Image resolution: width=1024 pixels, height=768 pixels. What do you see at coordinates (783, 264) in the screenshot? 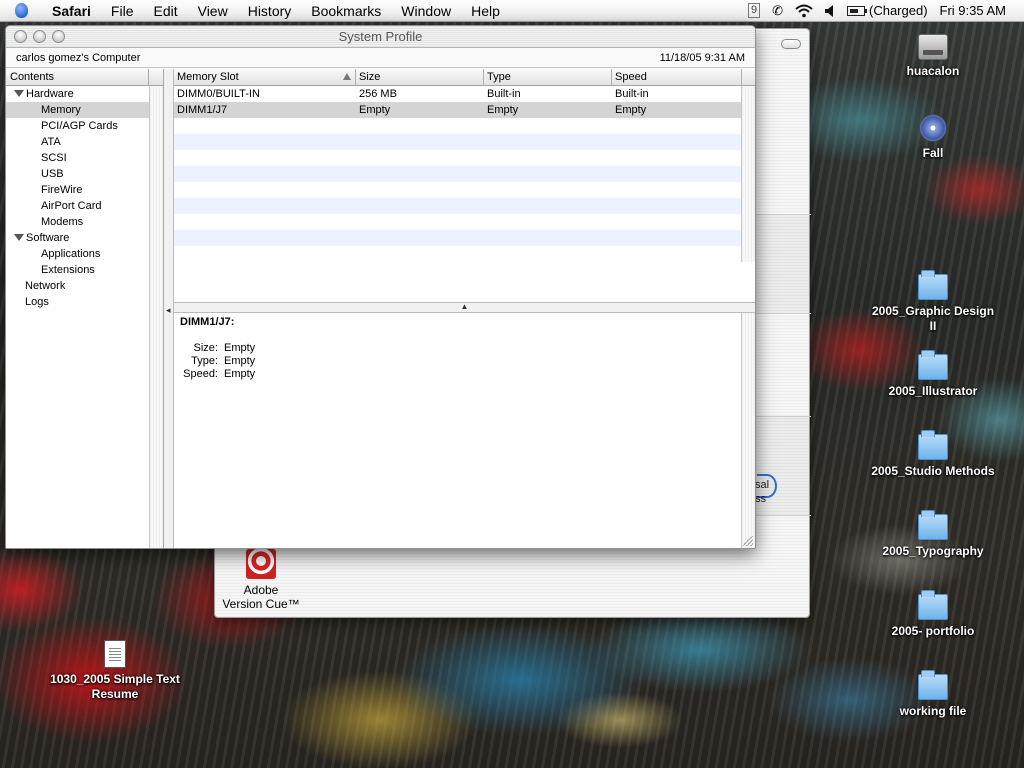
I see `background-band` at bounding box center [783, 264].